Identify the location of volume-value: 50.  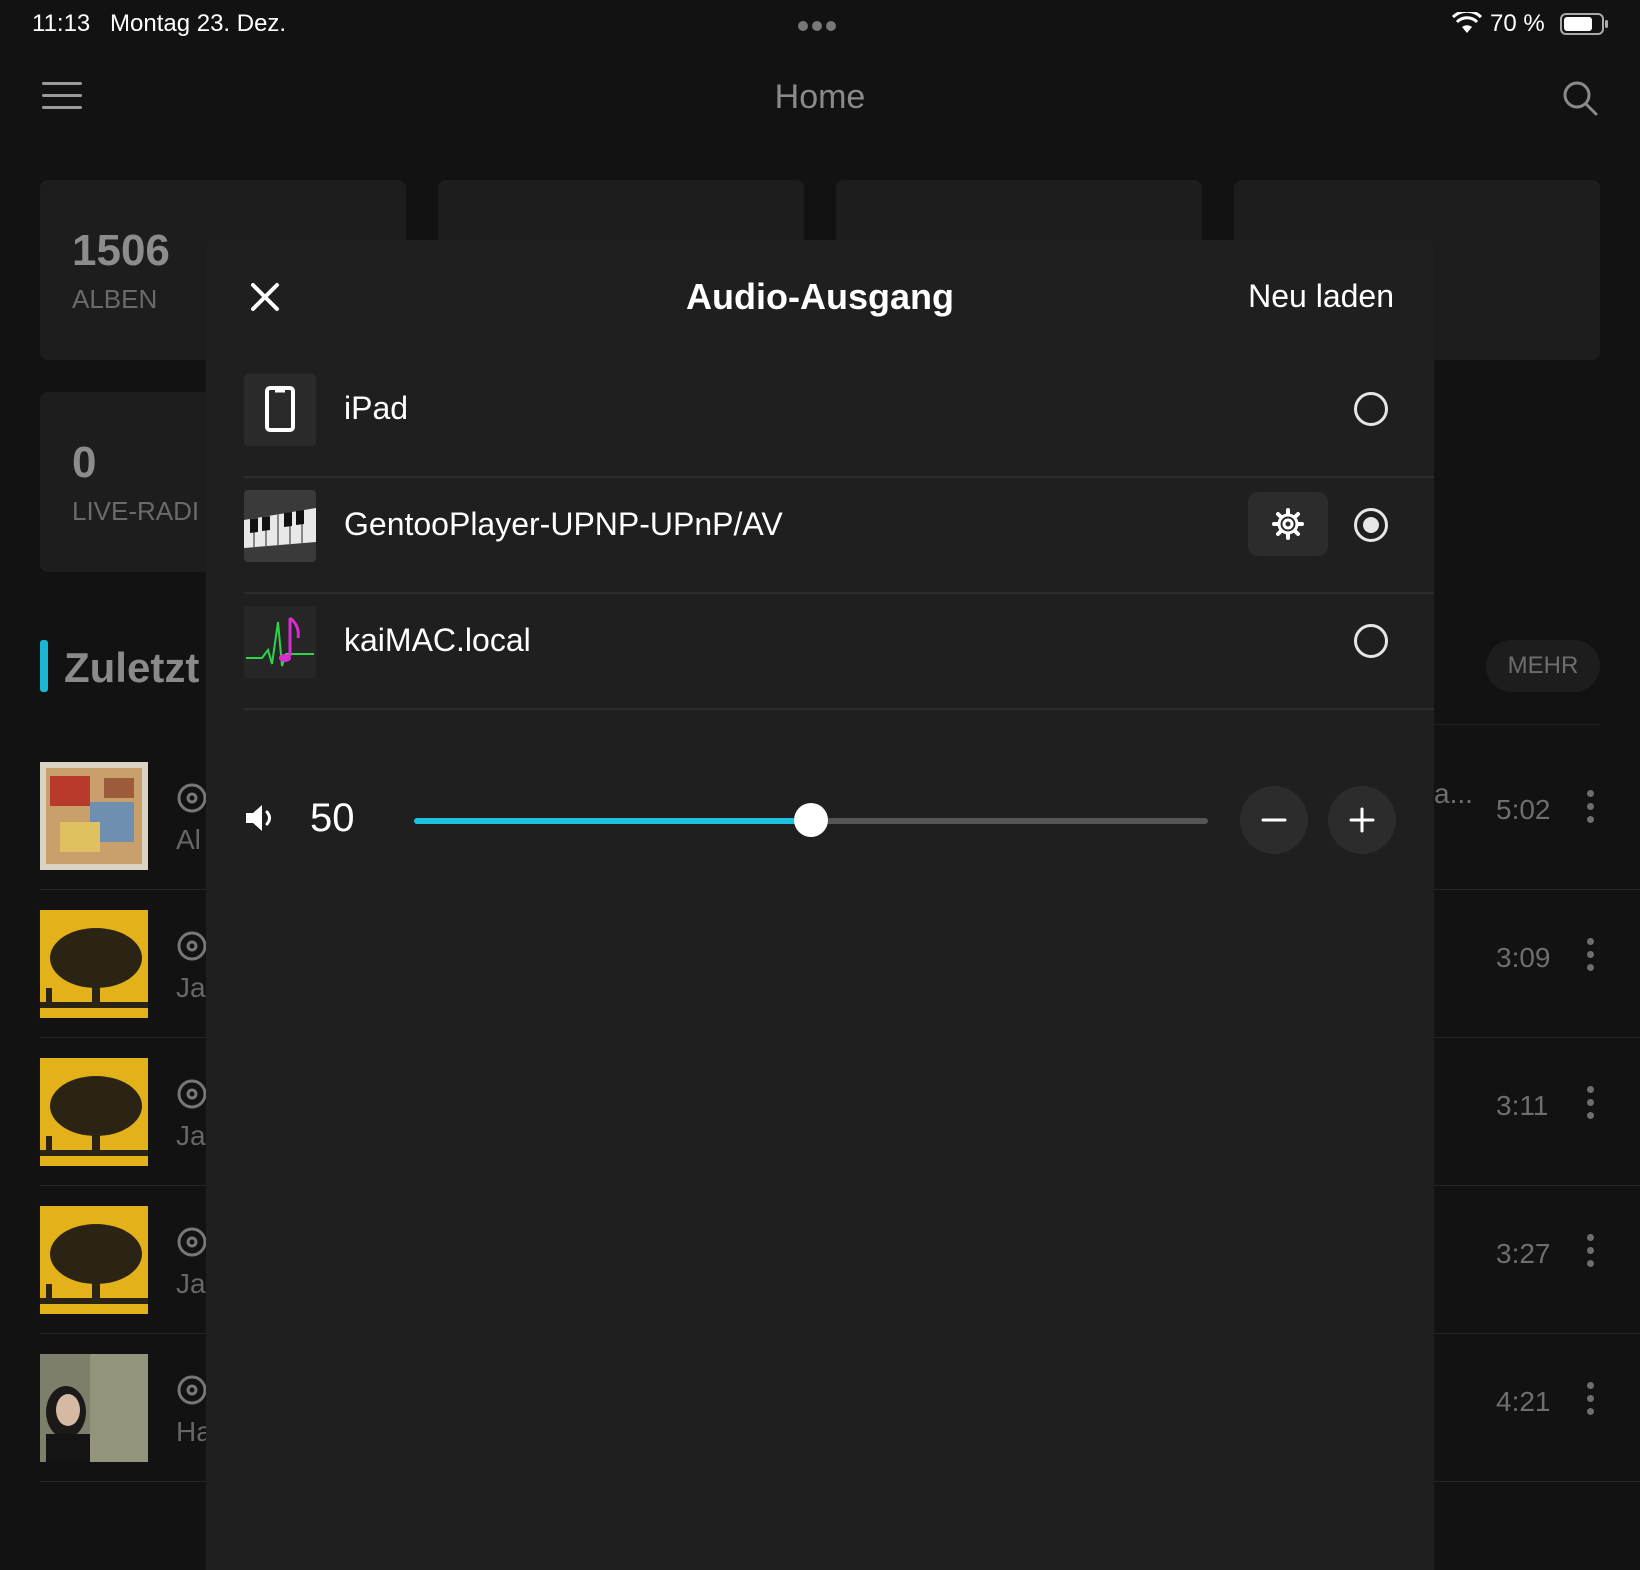
(332, 818).